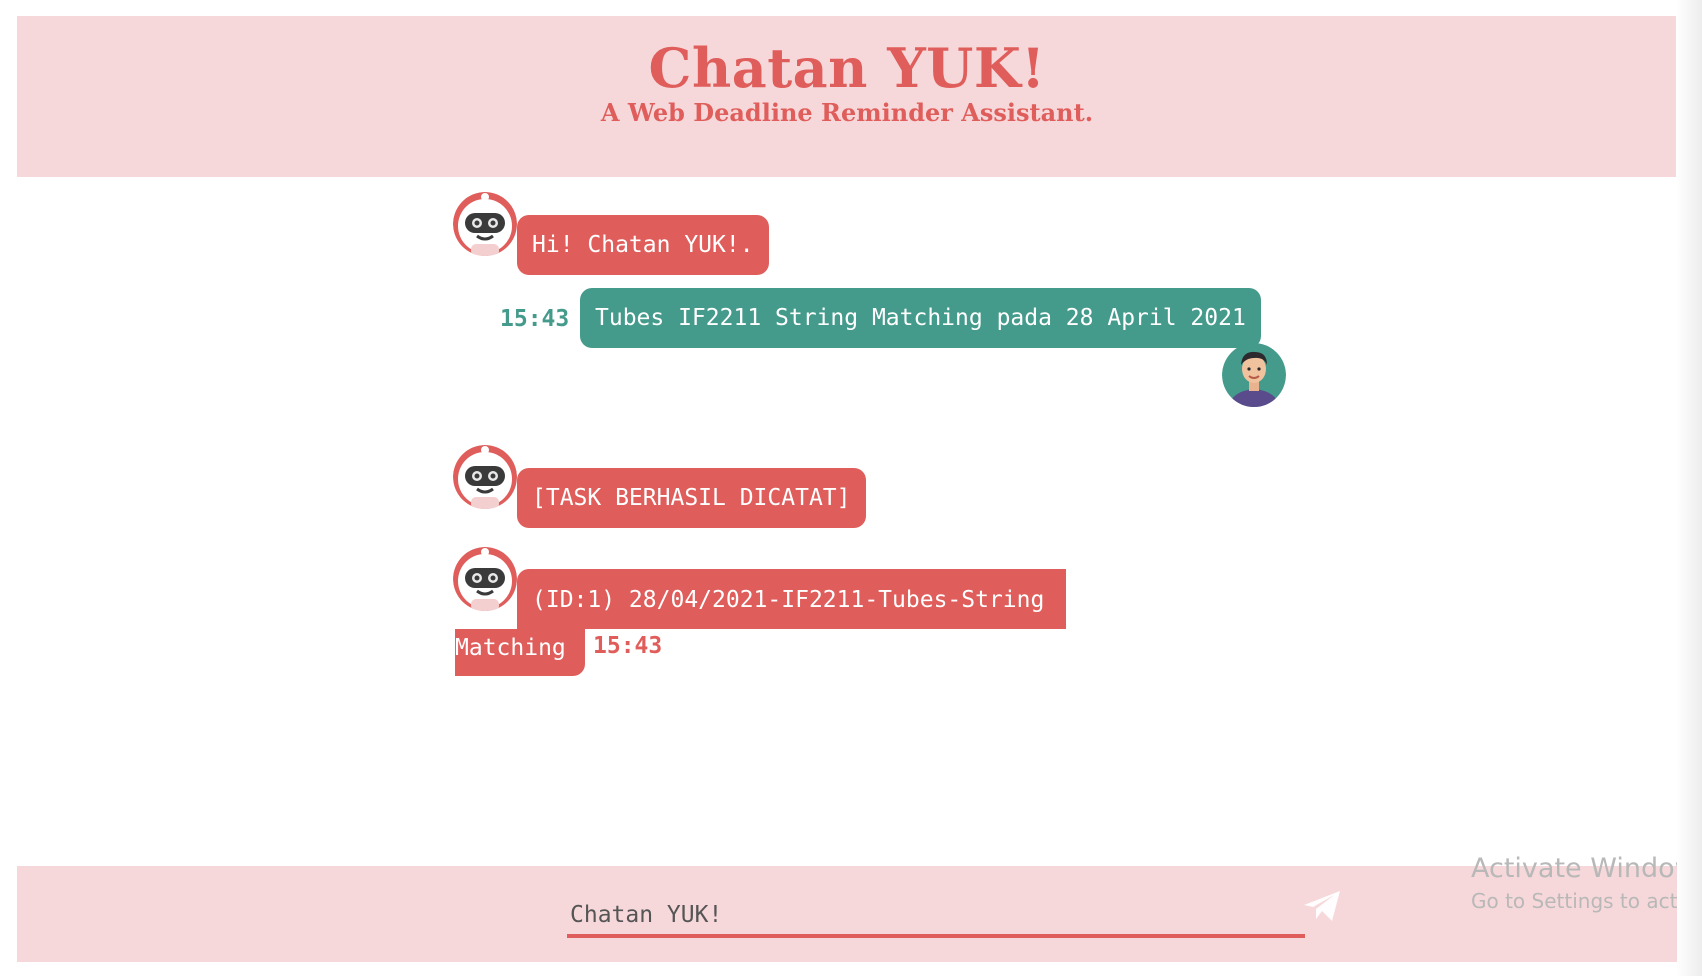 This screenshot has width=1702, height=976. I want to click on send-button, so click(1322, 907).